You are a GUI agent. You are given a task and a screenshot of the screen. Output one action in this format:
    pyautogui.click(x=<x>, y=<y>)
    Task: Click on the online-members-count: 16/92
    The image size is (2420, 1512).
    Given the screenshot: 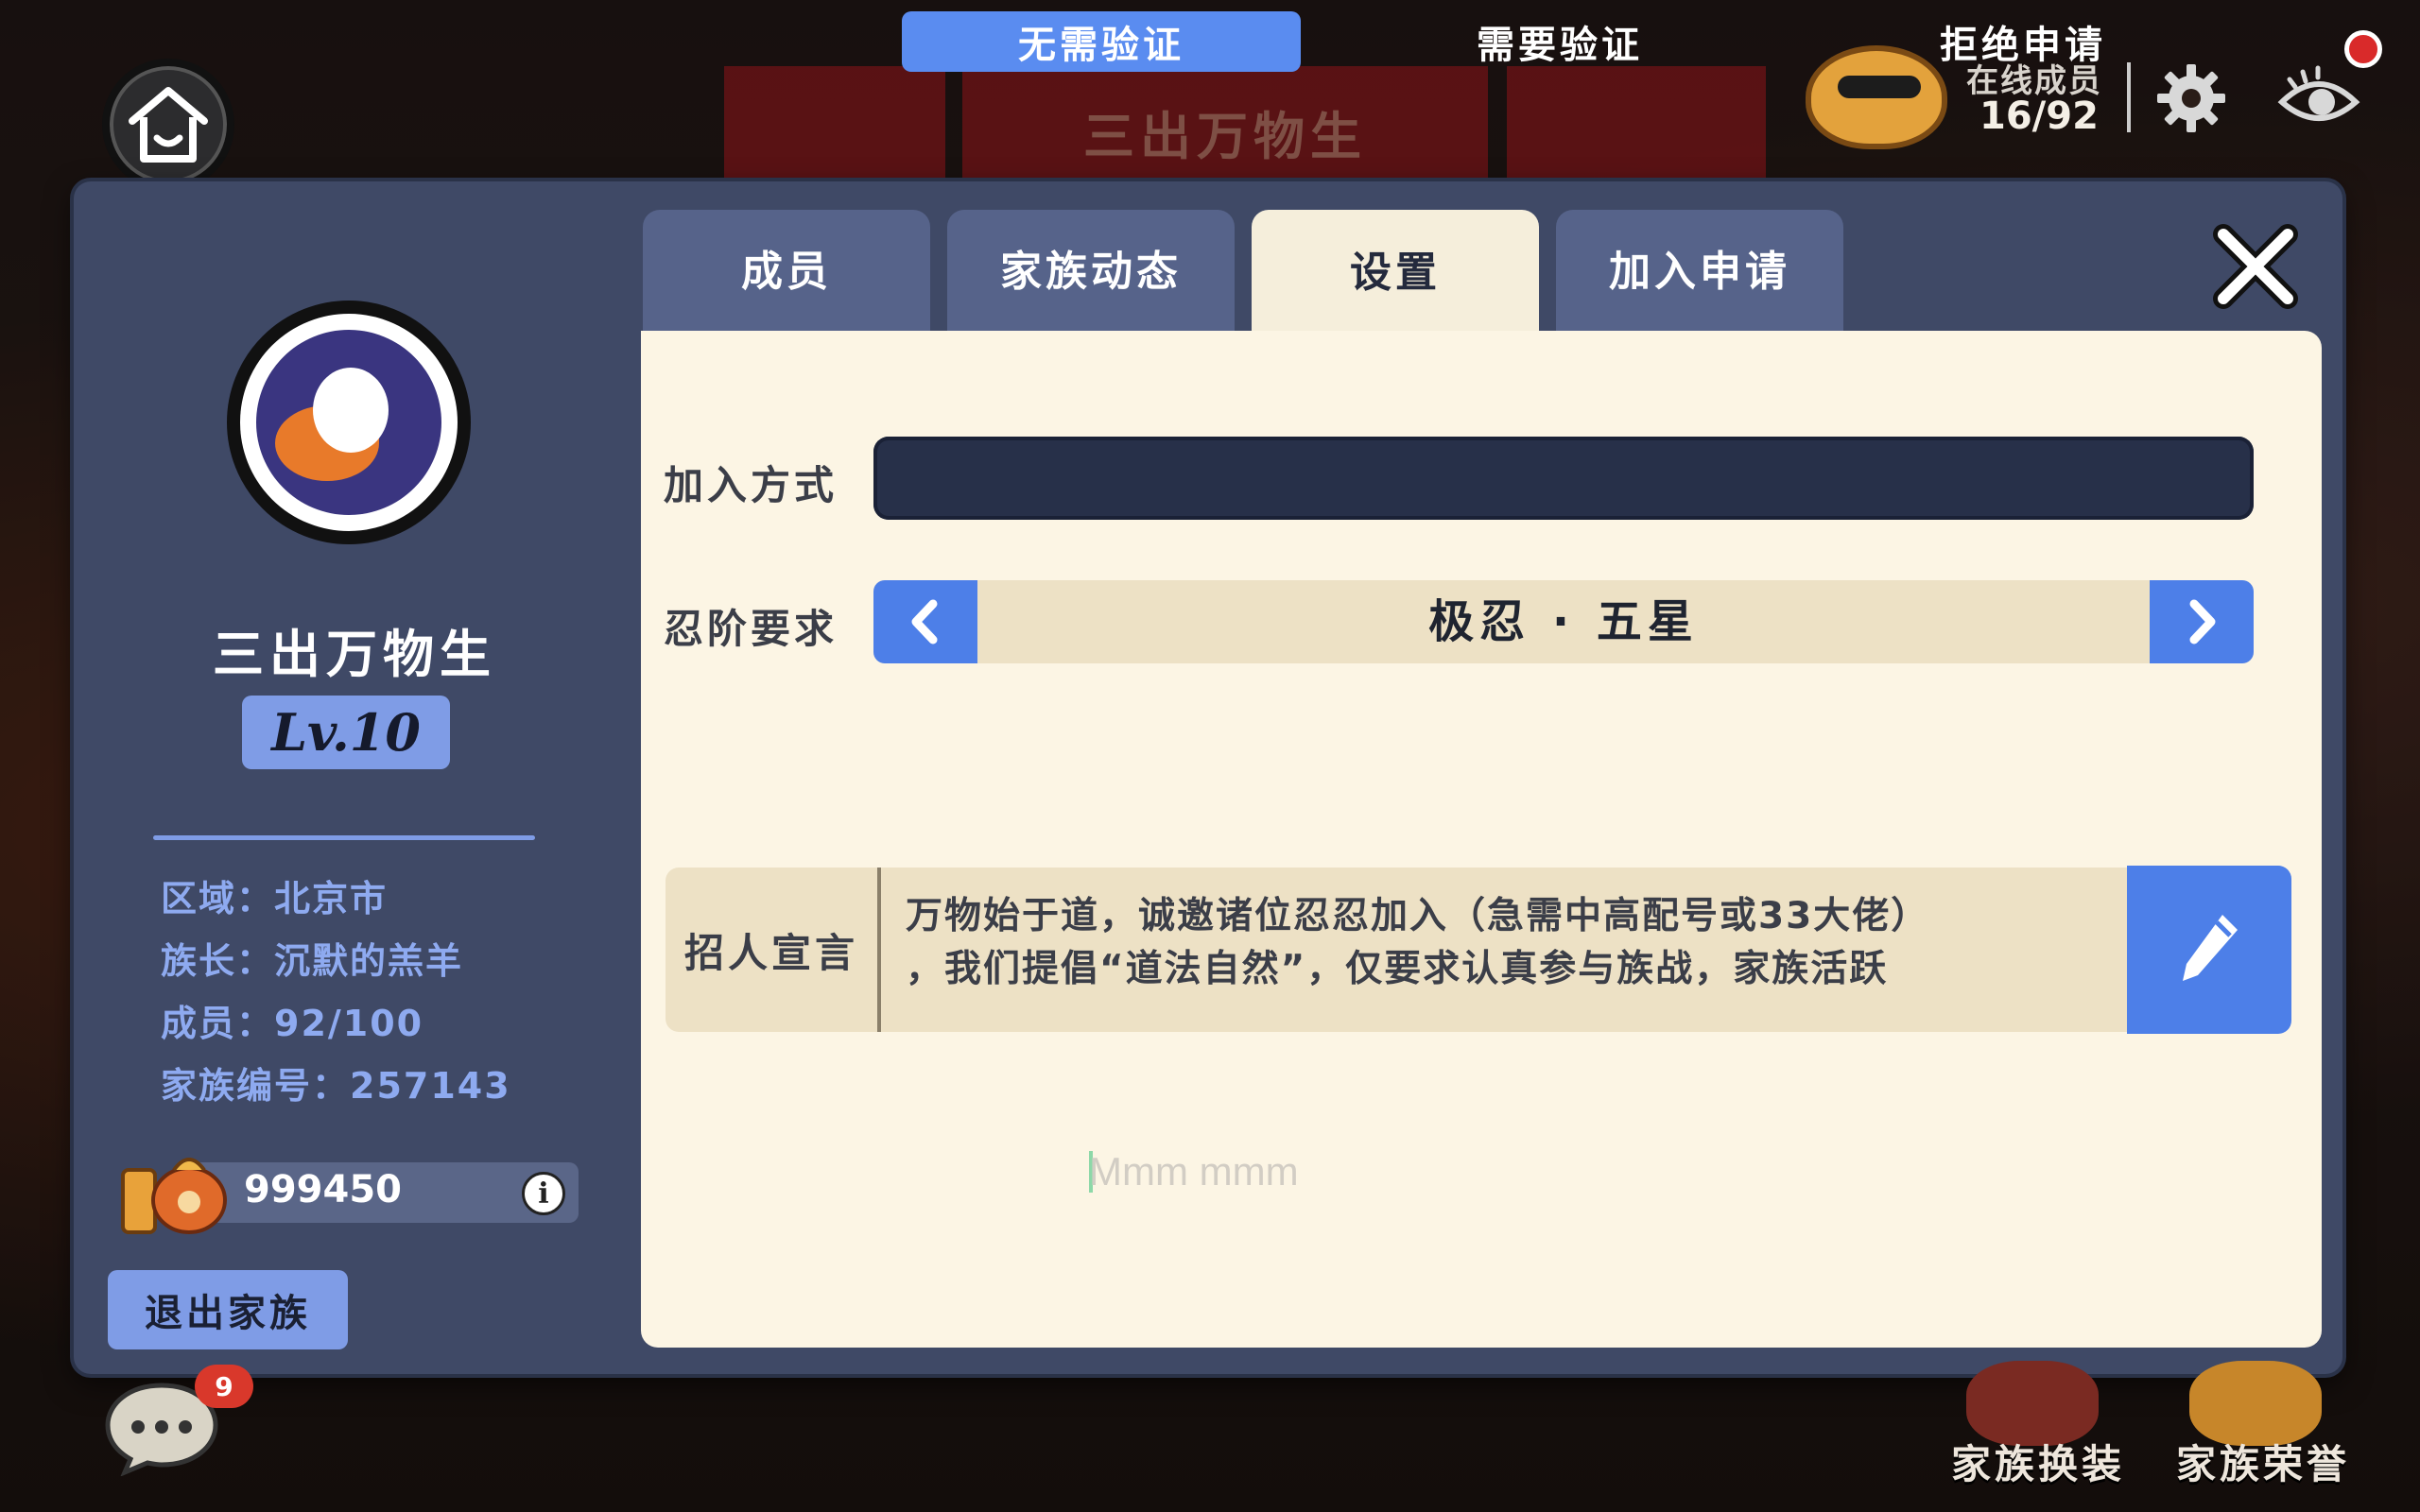 What is the action you would take?
    pyautogui.click(x=2039, y=116)
    